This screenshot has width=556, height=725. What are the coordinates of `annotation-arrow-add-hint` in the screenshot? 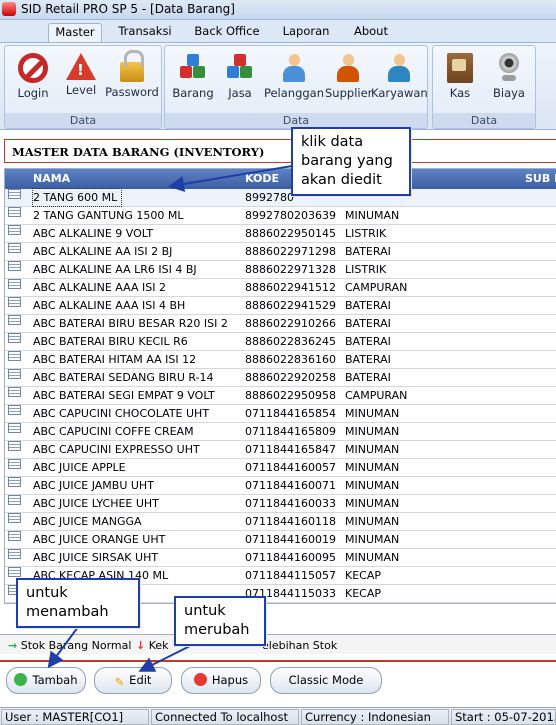 It's located at (63, 647).